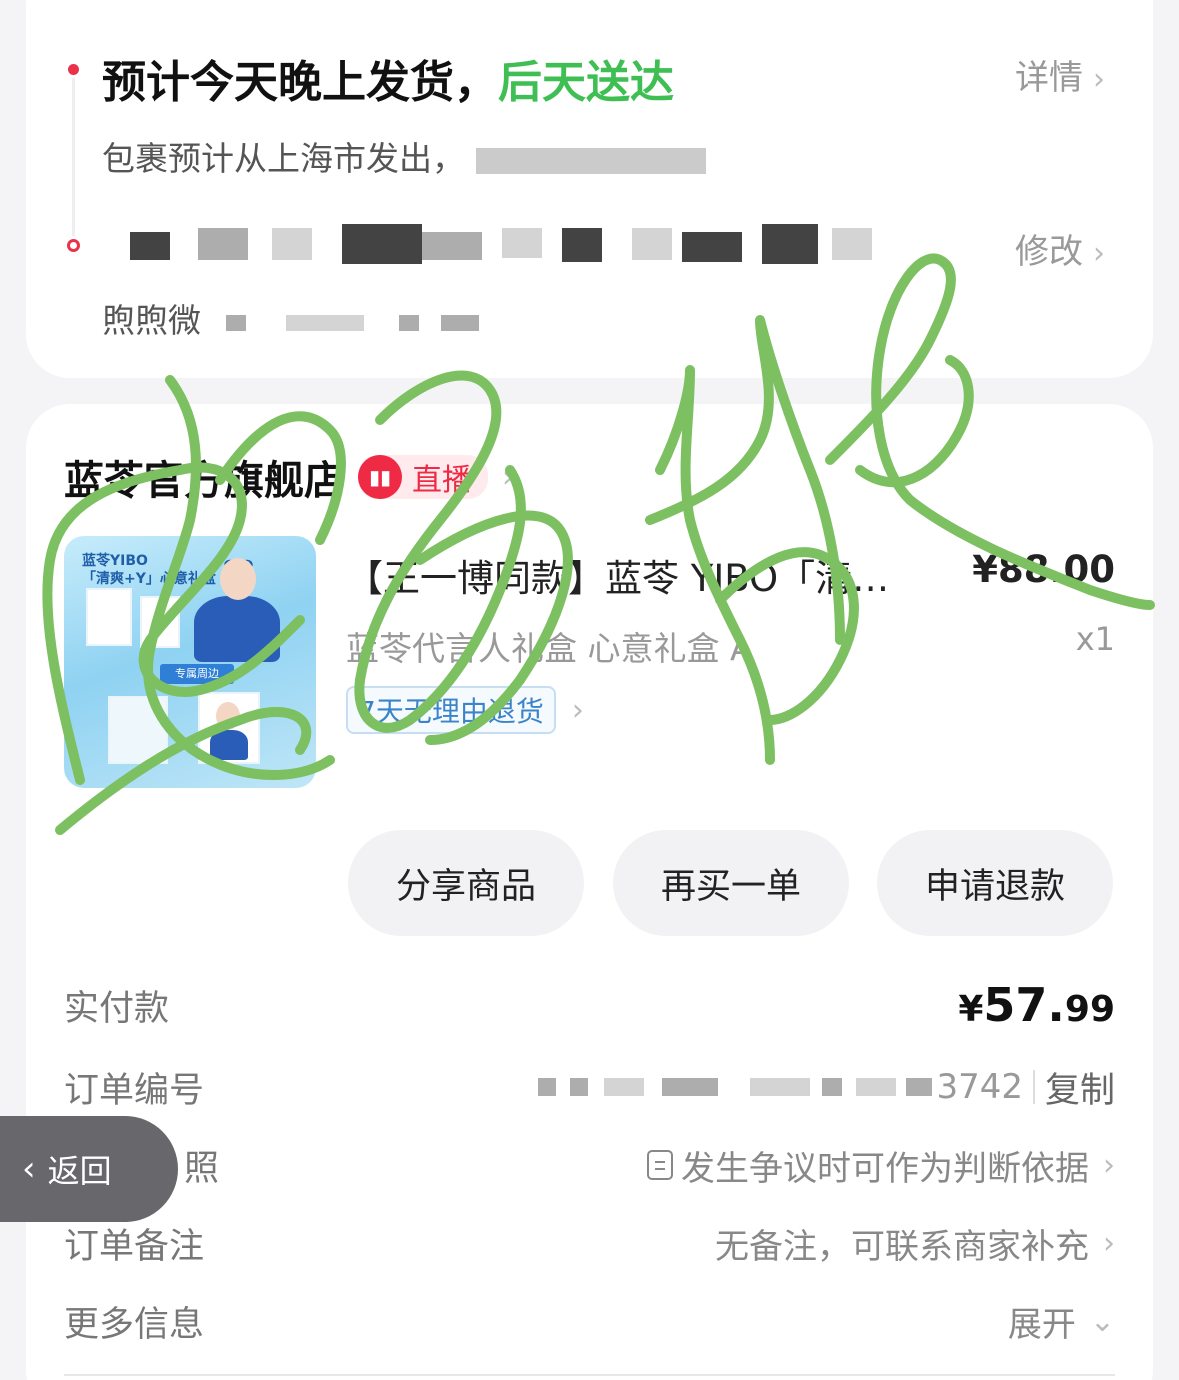  Describe the element at coordinates (586, 82) in the screenshot. I see `shipping-estimate-arrival: 后天送达` at that location.